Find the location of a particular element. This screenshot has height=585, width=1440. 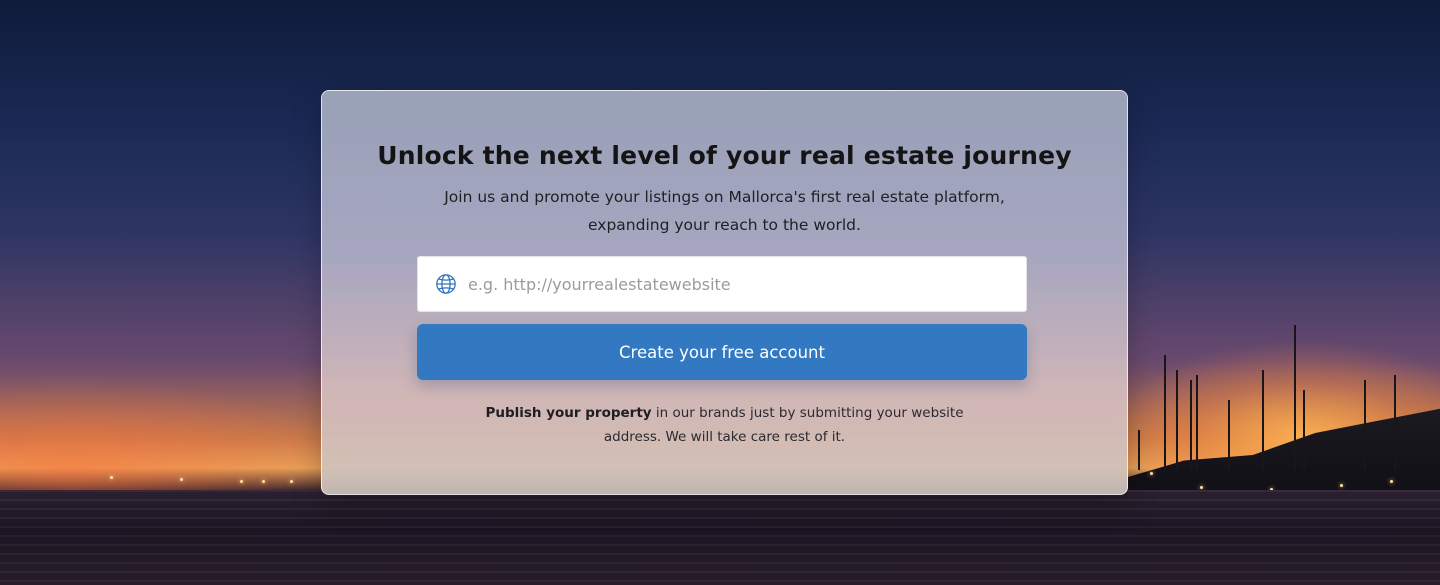

footnote-bold: Publish your property is located at coordinates (568, 413).